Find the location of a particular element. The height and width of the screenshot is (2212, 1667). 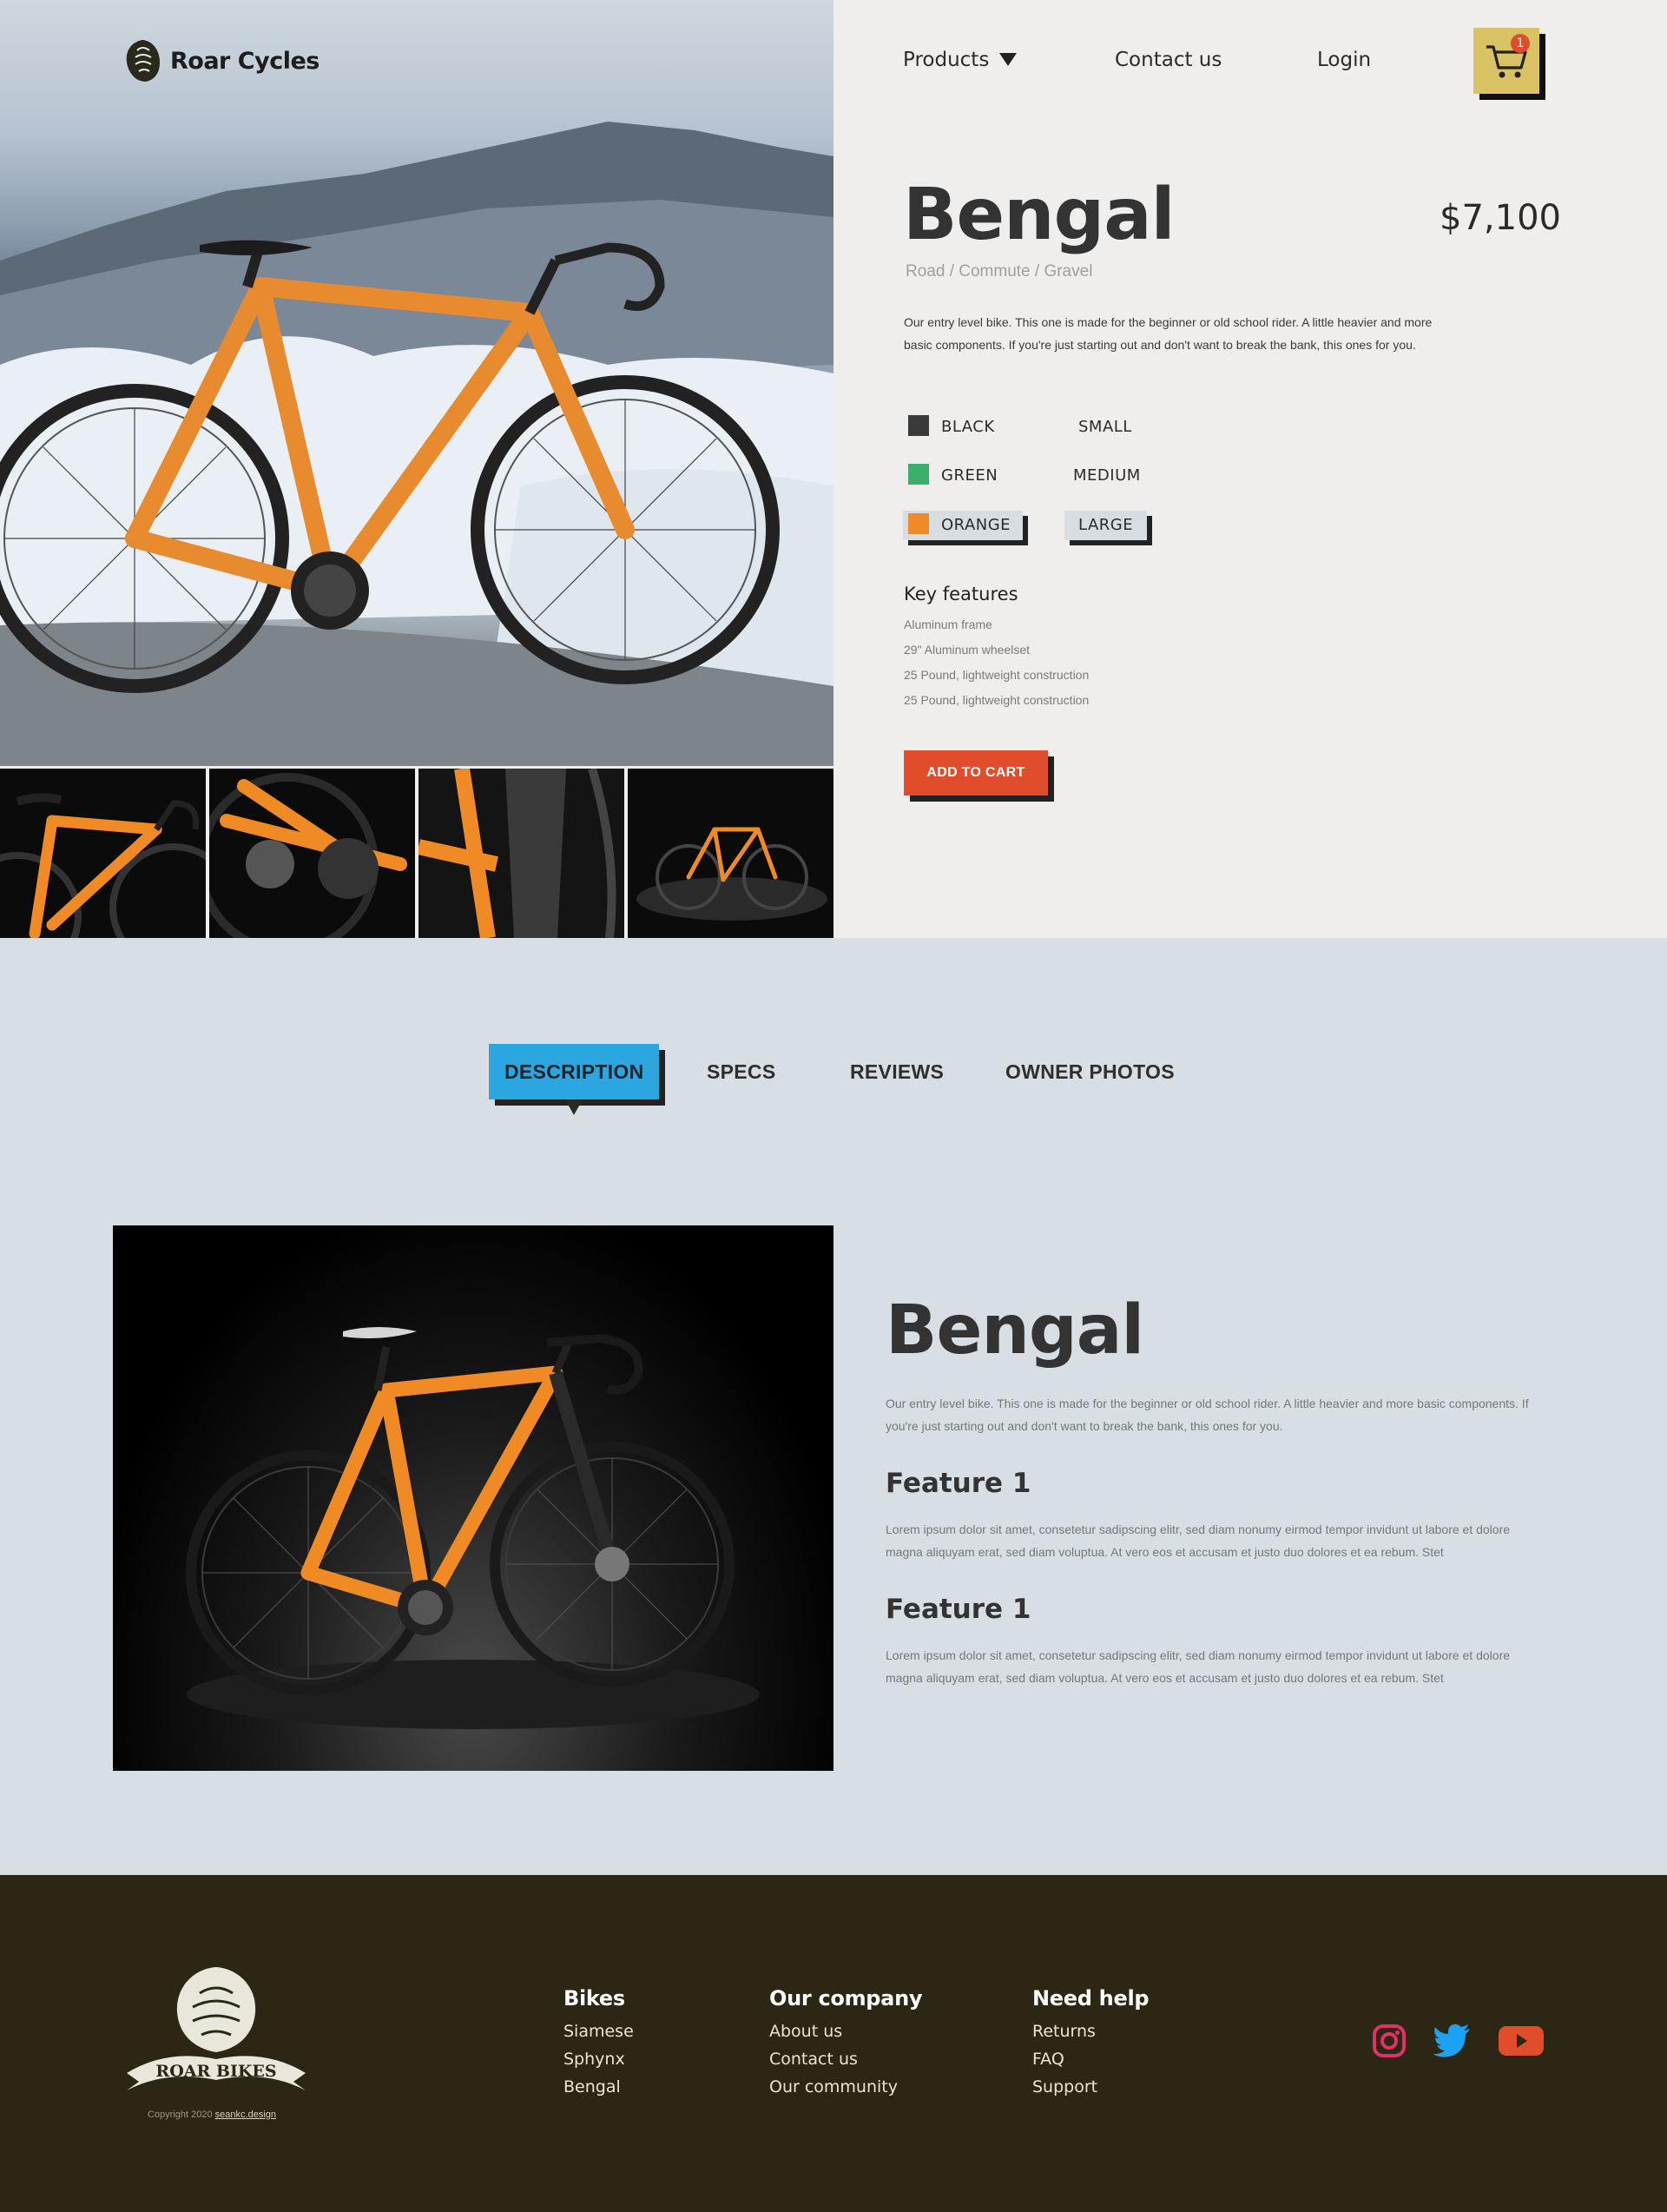

nav-products: Products is located at coordinates (961, 60).